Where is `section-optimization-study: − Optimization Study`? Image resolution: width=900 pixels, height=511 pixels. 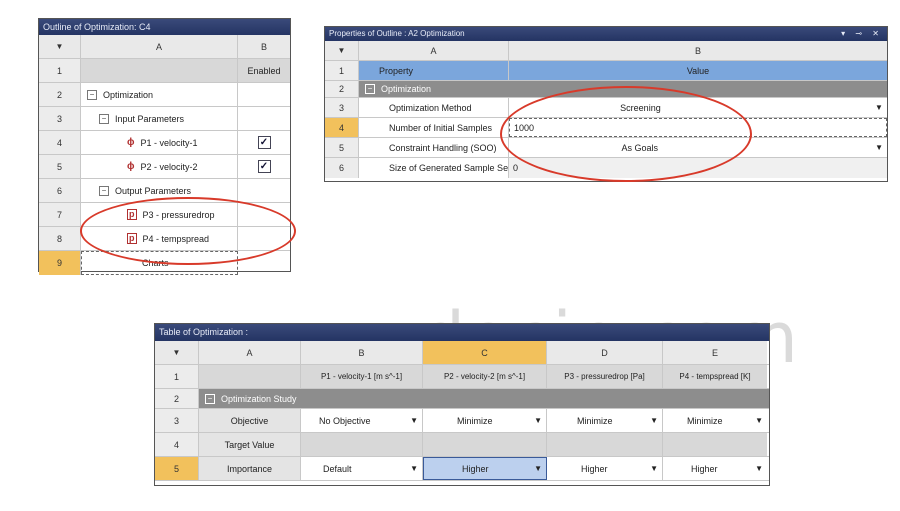 section-optimization-study: − Optimization Study is located at coordinates (483, 398).